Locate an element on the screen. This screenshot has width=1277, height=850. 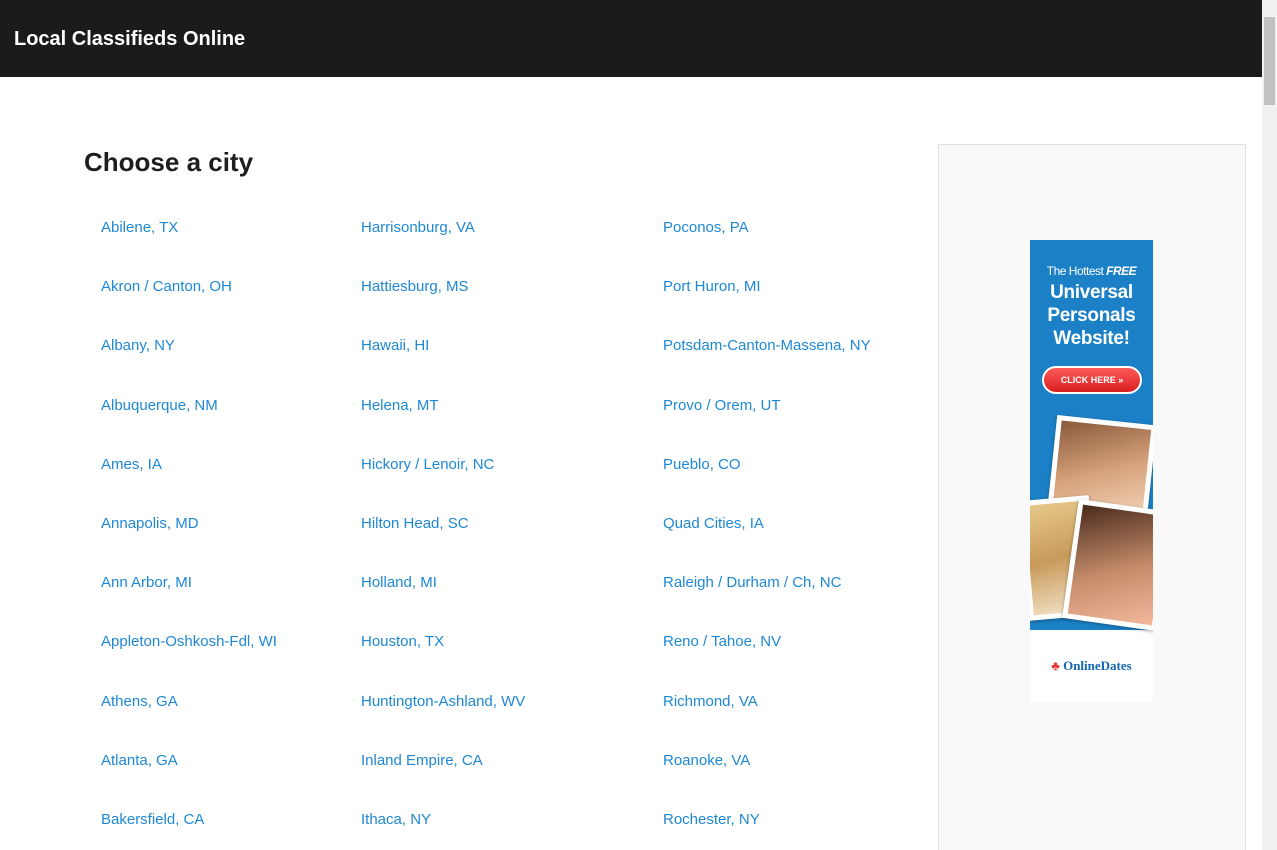
onlinedates-logo-icon: ♣ is located at coordinates (1055, 665).